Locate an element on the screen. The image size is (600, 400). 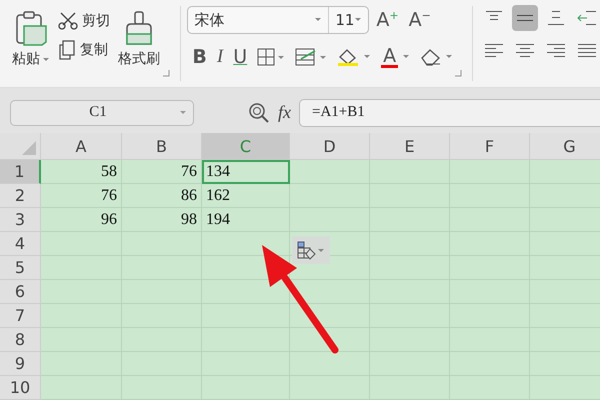
bold-button: B is located at coordinates (199, 57).